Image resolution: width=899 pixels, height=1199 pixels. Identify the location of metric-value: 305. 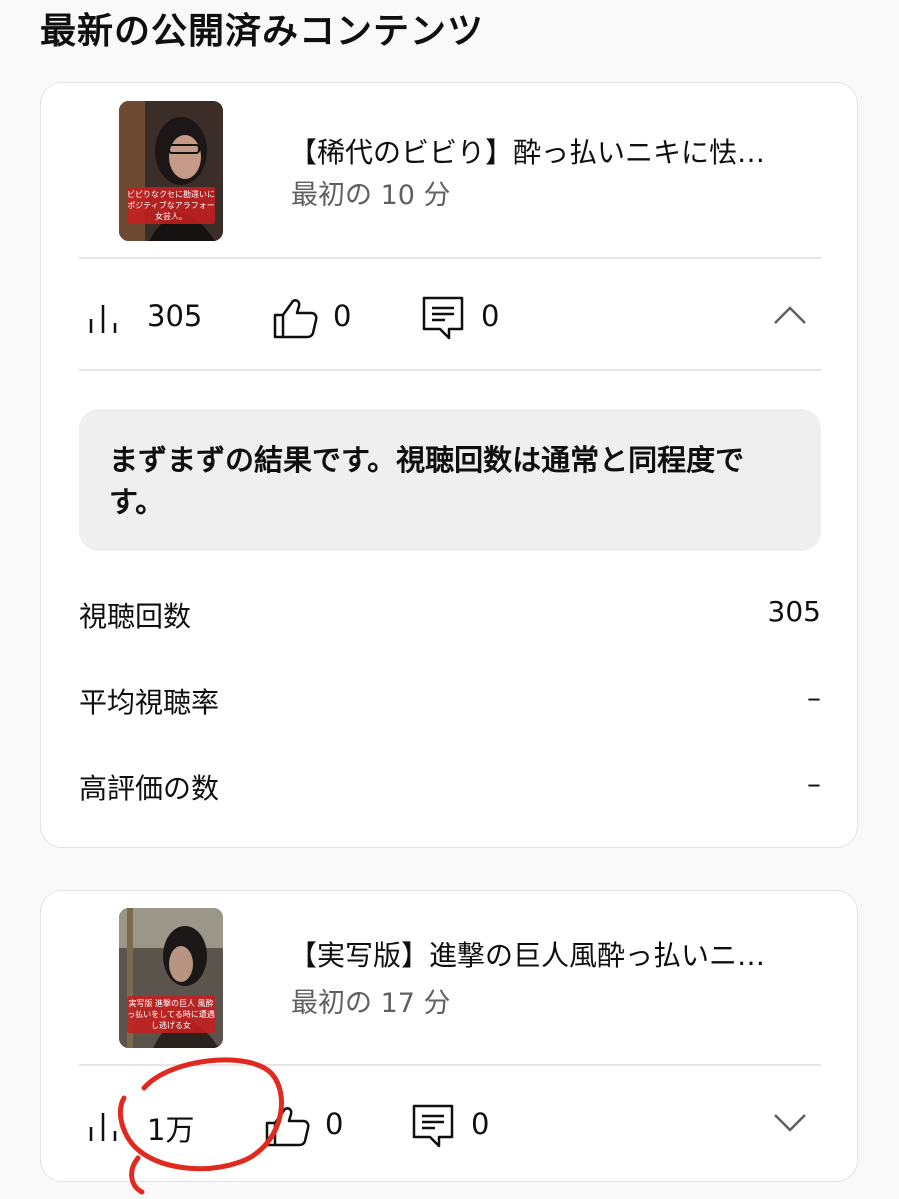
(794, 611).